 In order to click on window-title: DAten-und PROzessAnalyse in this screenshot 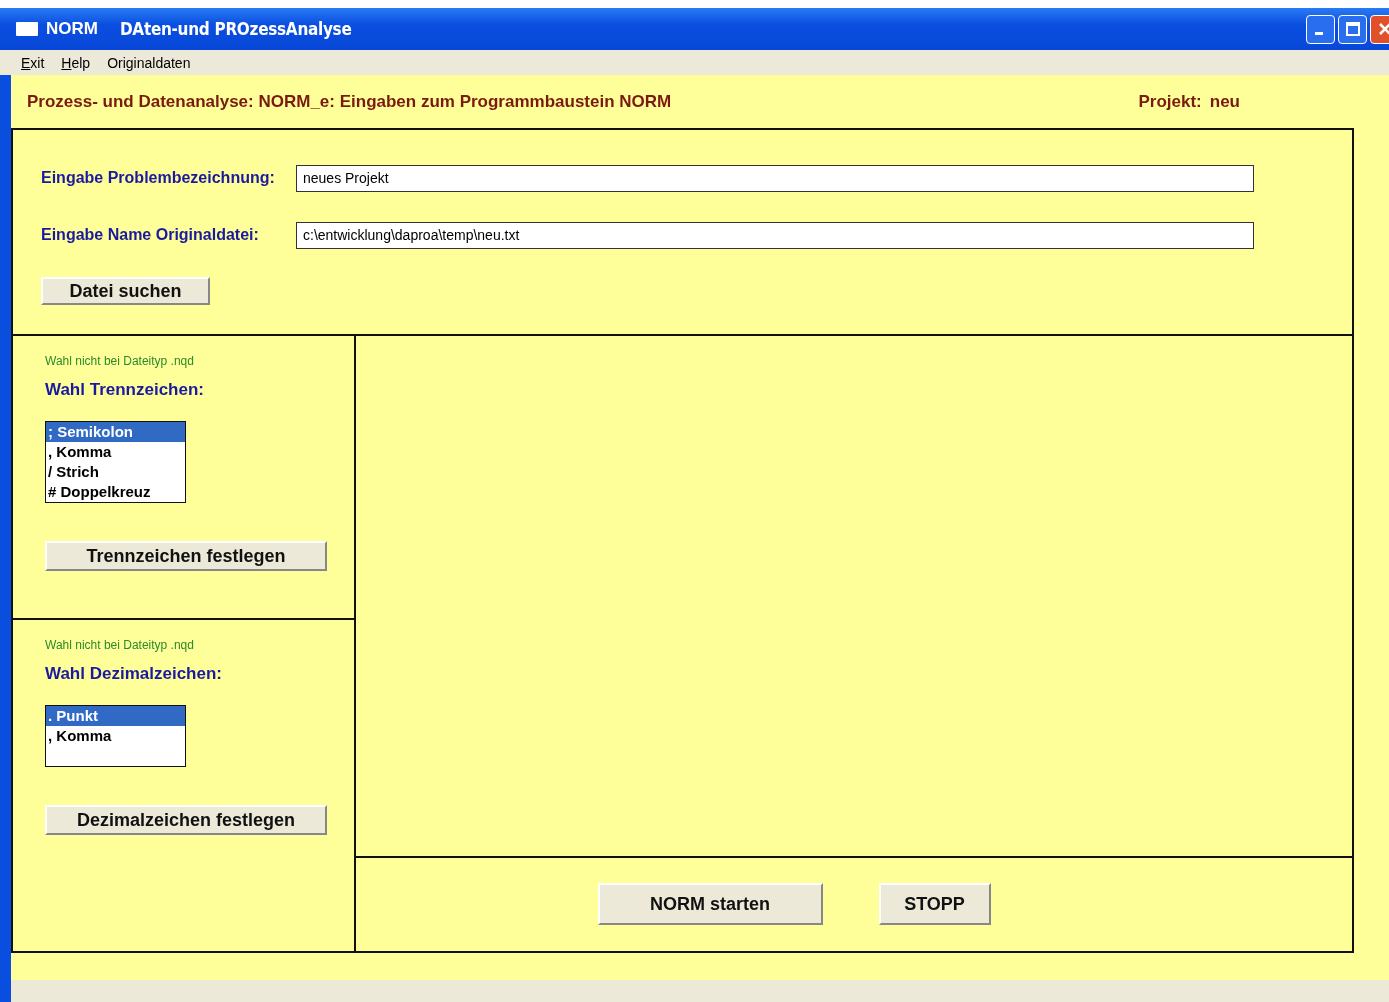, I will do `click(235, 29)`.